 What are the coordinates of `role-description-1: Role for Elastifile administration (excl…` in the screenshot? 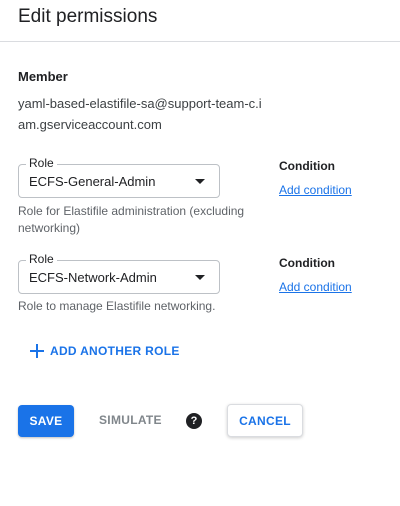 It's located at (131, 219).